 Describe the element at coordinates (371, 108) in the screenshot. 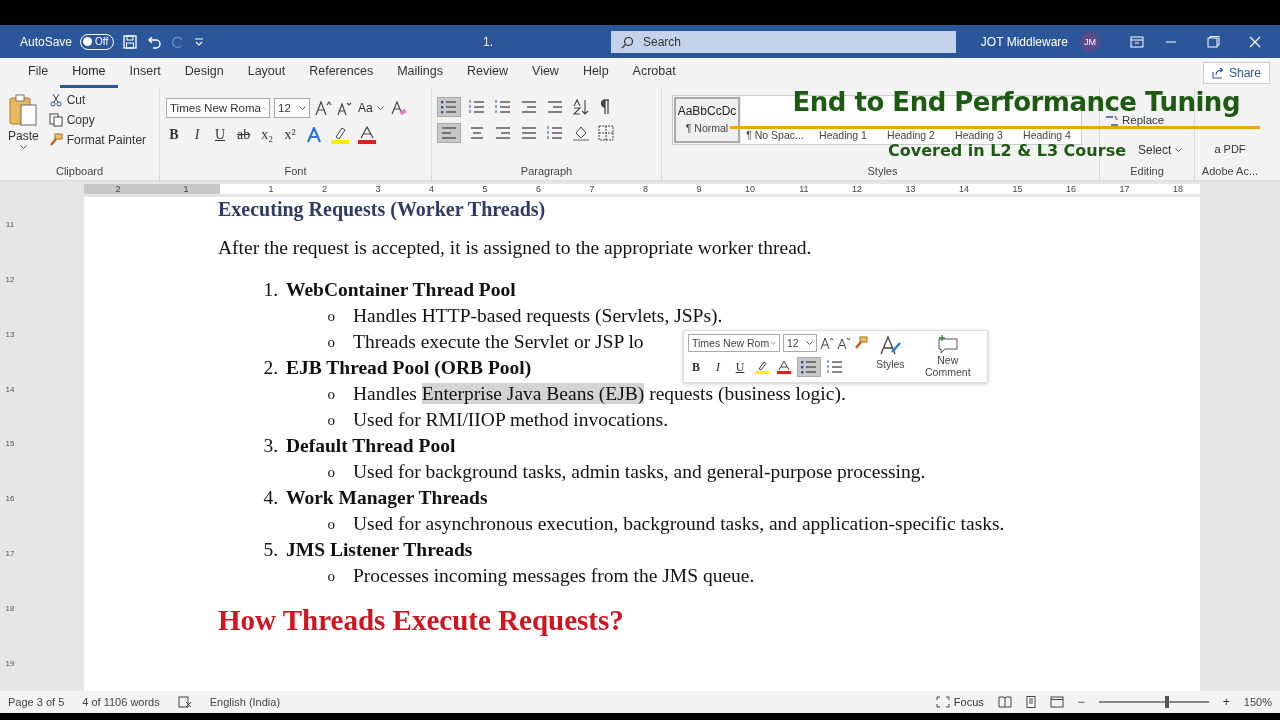

I see `change-case-button: Aa` at that location.